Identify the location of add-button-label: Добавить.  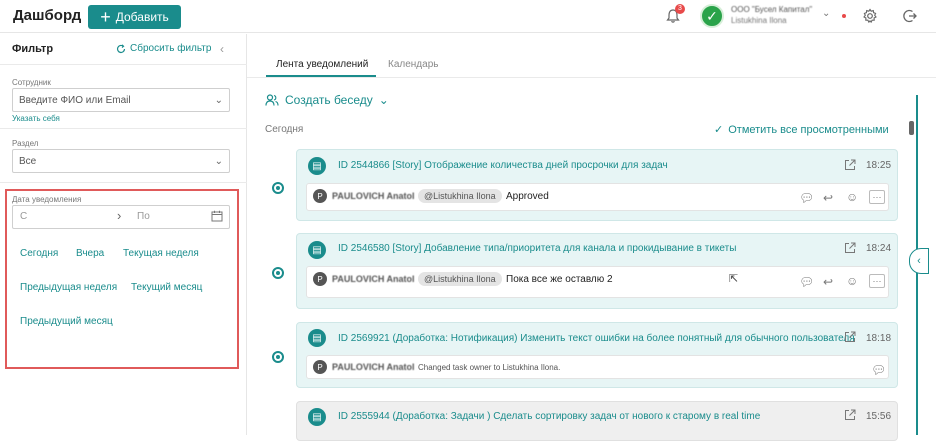
(142, 17).